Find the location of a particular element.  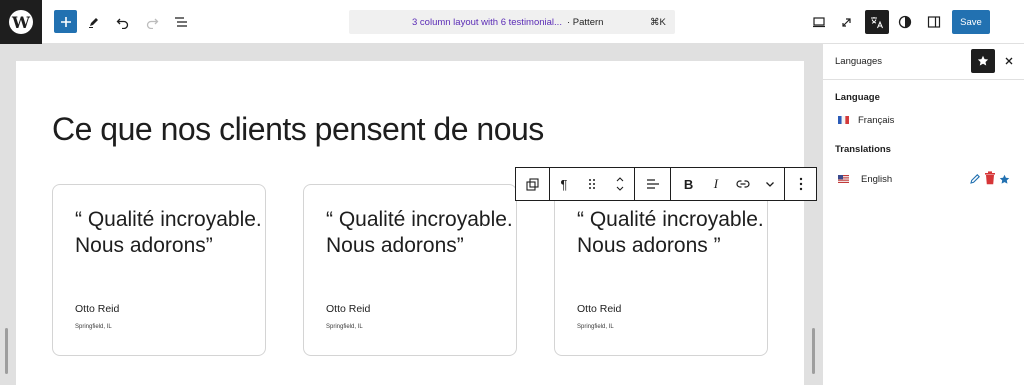

block-toolbar-group-format: B I is located at coordinates (728, 184).